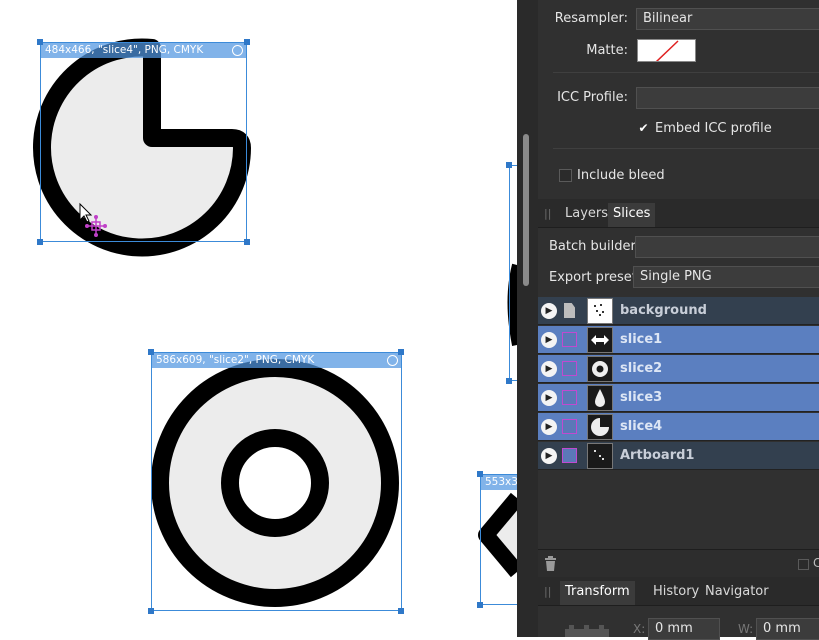 The width and height of the screenshot is (819, 640). I want to click on footer-checkbox, so click(803, 564).